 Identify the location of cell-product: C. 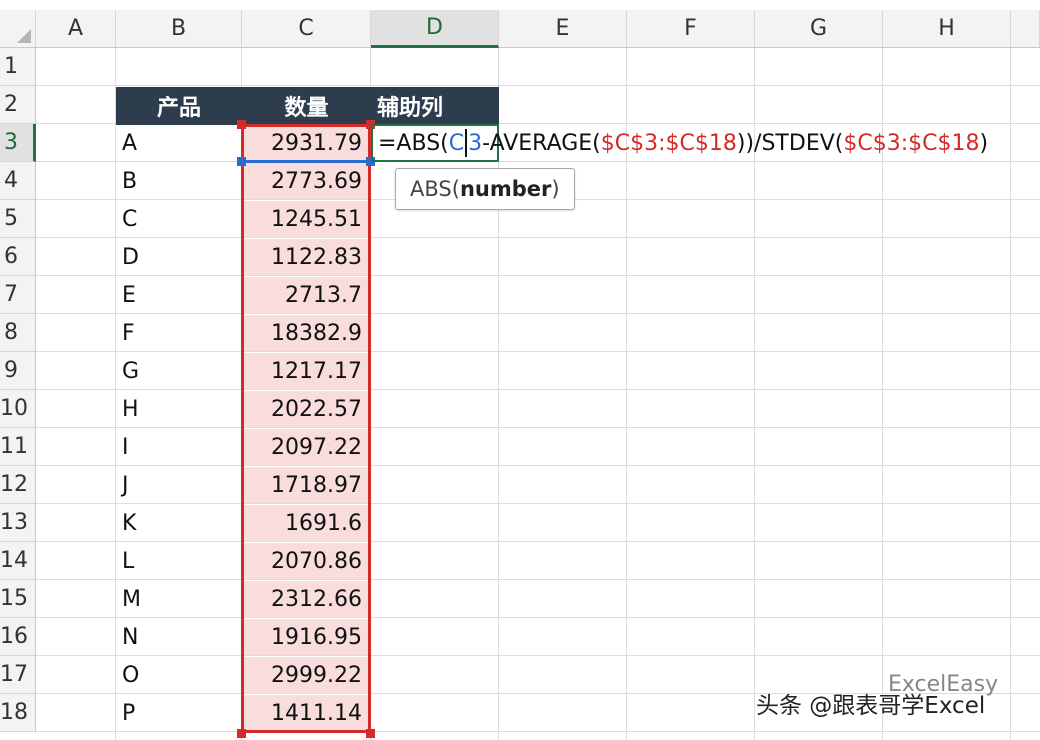
(179, 219).